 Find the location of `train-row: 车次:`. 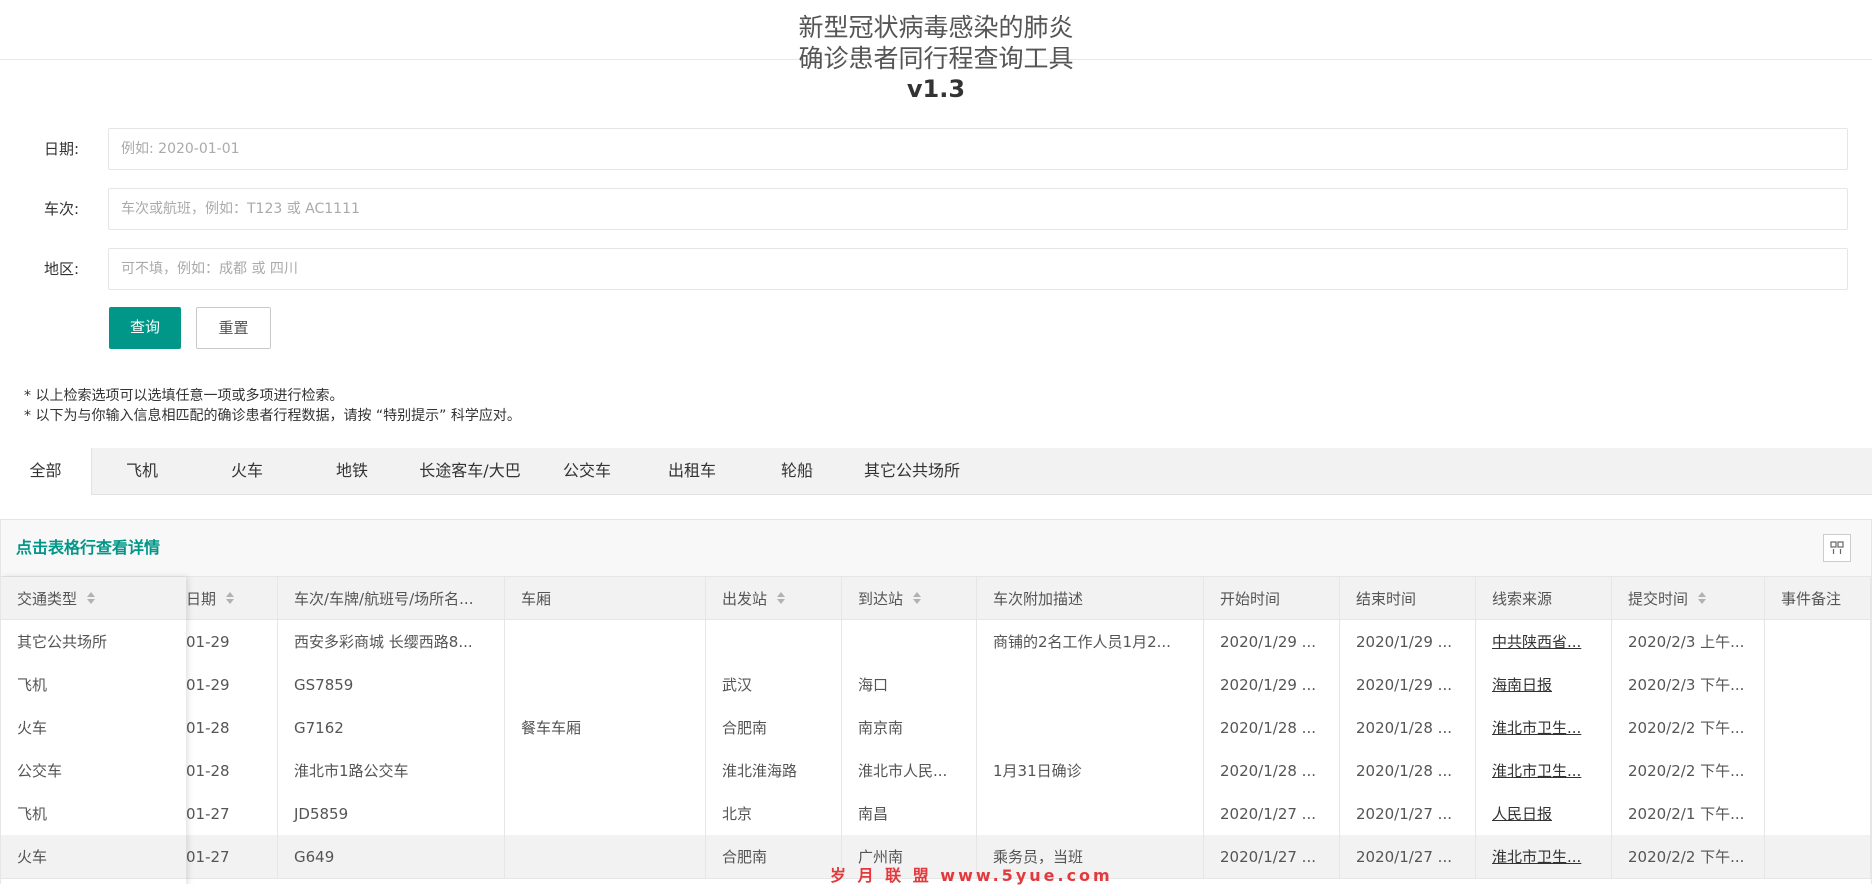

train-row: 车次: is located at coordinates (936, 209).